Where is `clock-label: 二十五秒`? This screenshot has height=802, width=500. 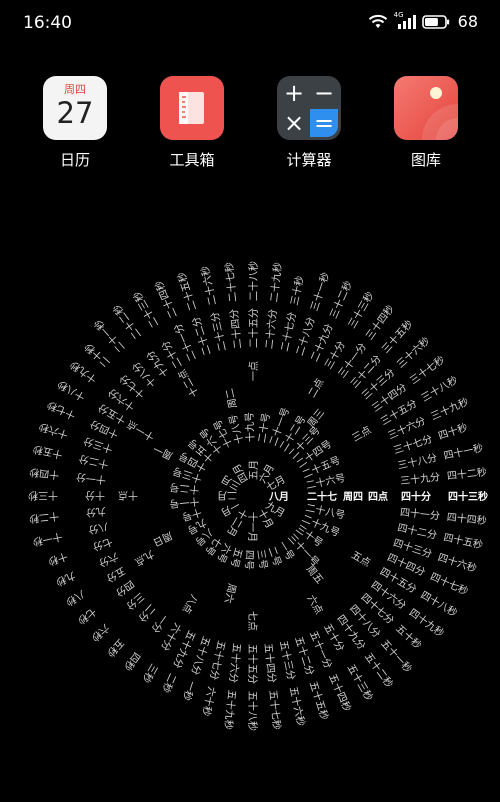
clock-label: 二十五秒 is located at coordinates (186, 291).